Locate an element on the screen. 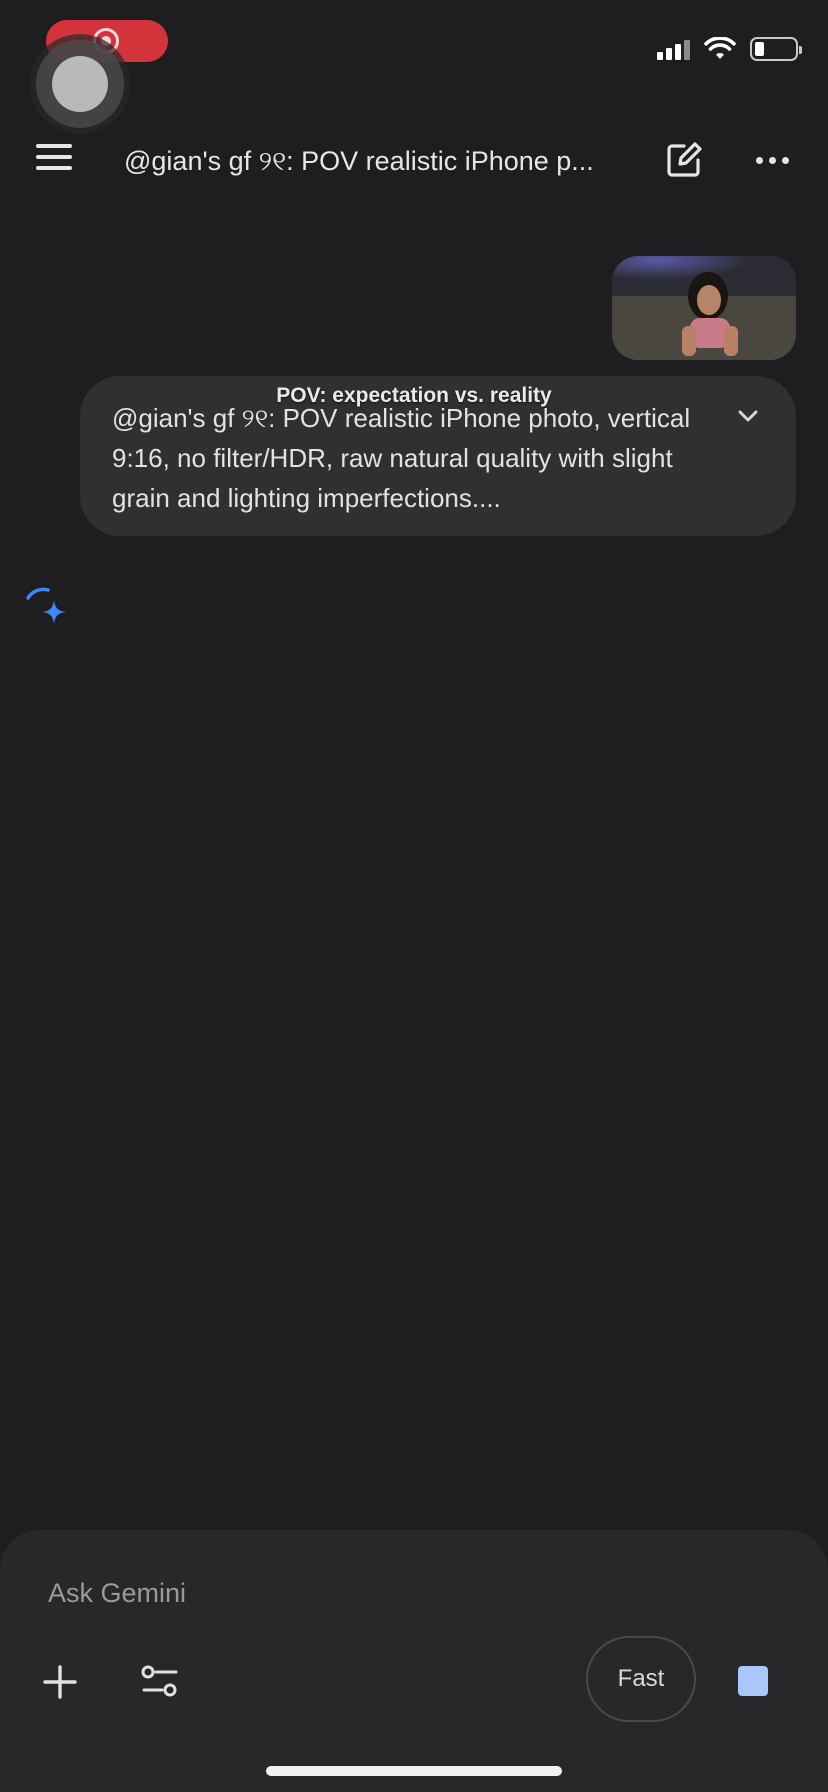  gemini-spark-icon is located at coordinates (46, 605).